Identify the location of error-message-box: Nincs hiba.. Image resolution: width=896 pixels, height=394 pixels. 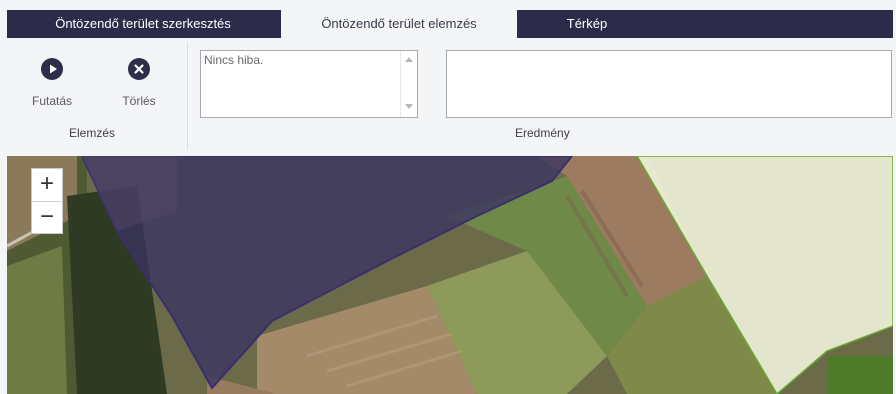
(309, 84).